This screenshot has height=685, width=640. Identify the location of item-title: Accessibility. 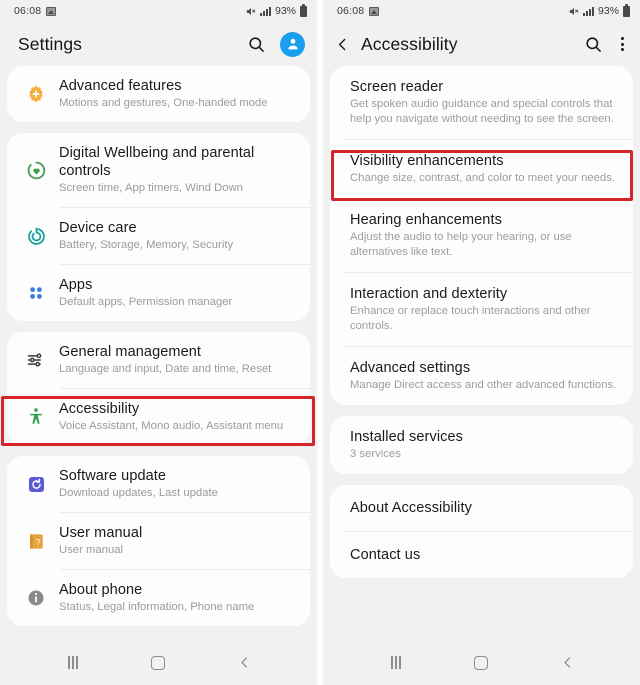
(99, 409).